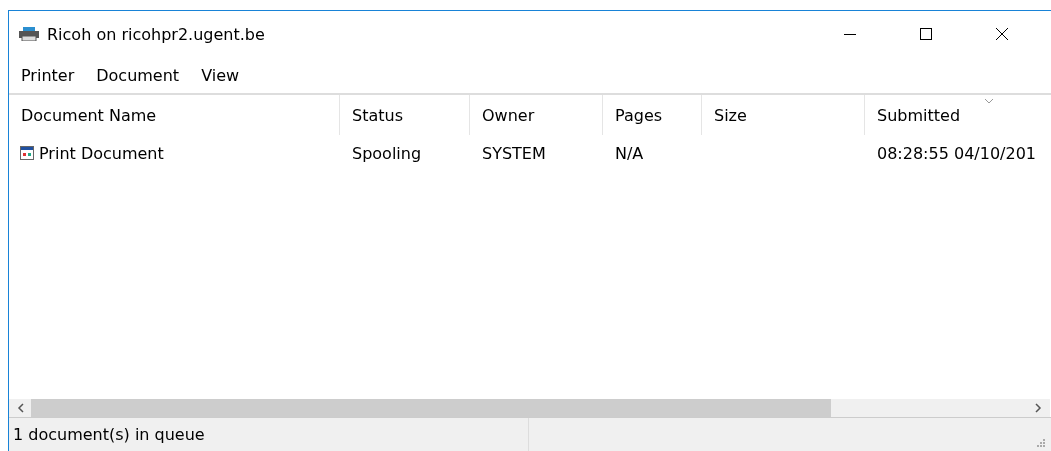 The width and height of the screenshot is (1051, 451). I want to click on column-header: Pages, so click(652, 115).